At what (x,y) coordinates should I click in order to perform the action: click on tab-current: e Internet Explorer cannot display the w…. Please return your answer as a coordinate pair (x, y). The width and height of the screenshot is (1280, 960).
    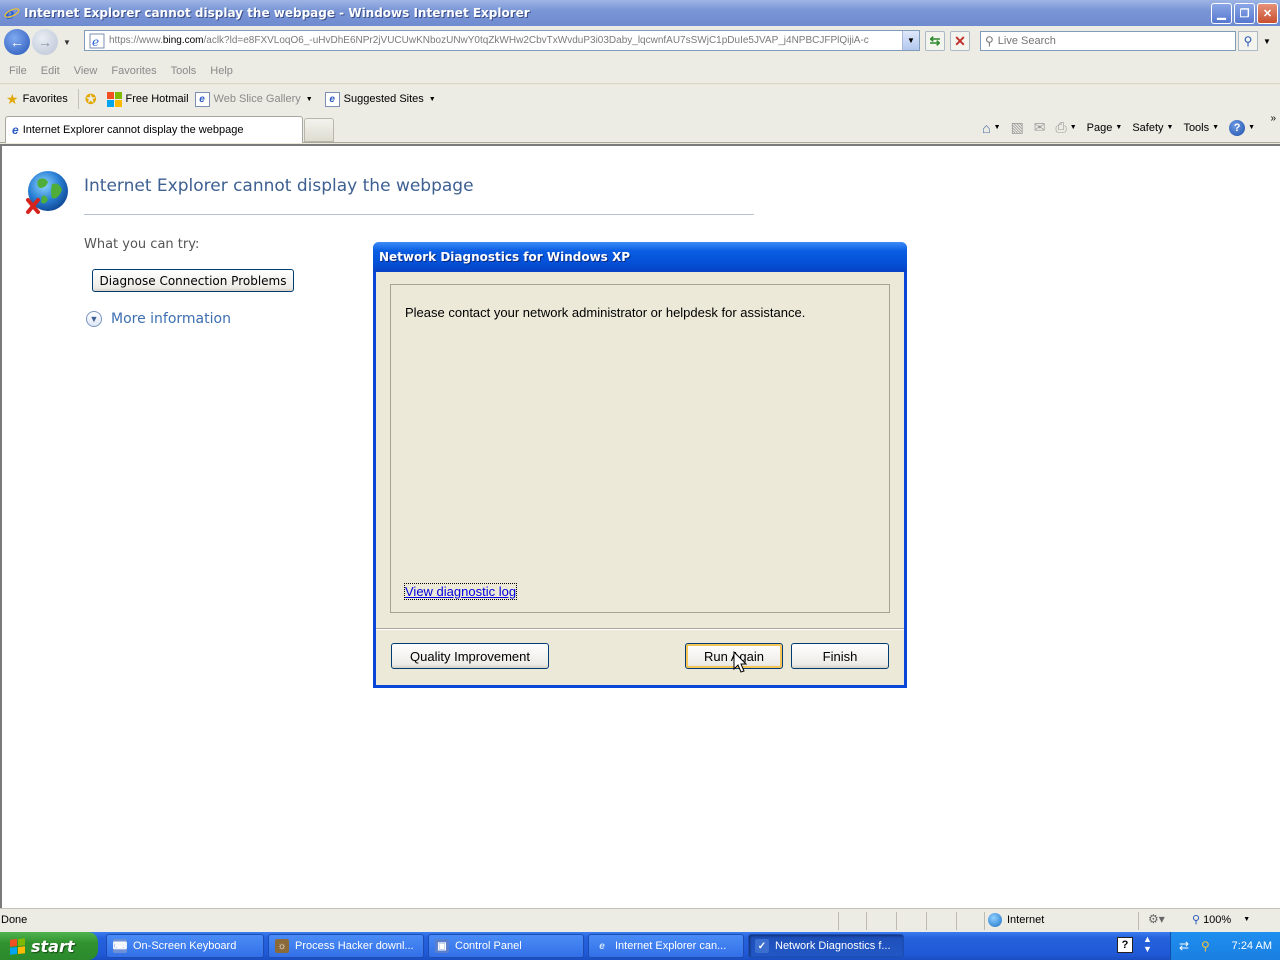
    Looking at the image, I should click on (154, 129).